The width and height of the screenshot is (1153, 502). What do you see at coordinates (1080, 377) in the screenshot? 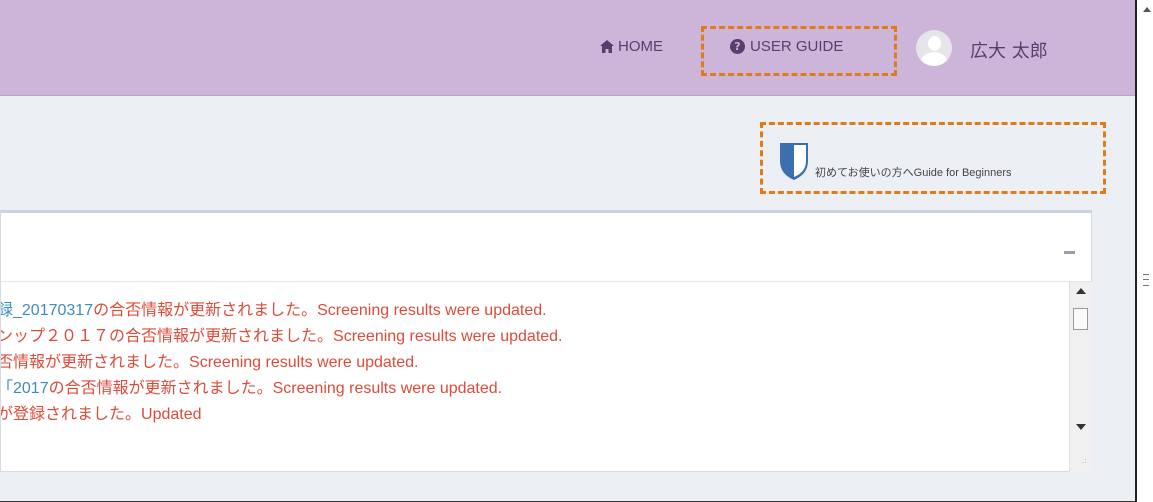
I see `list-scrollbar` at bounding box center [1080, 377].